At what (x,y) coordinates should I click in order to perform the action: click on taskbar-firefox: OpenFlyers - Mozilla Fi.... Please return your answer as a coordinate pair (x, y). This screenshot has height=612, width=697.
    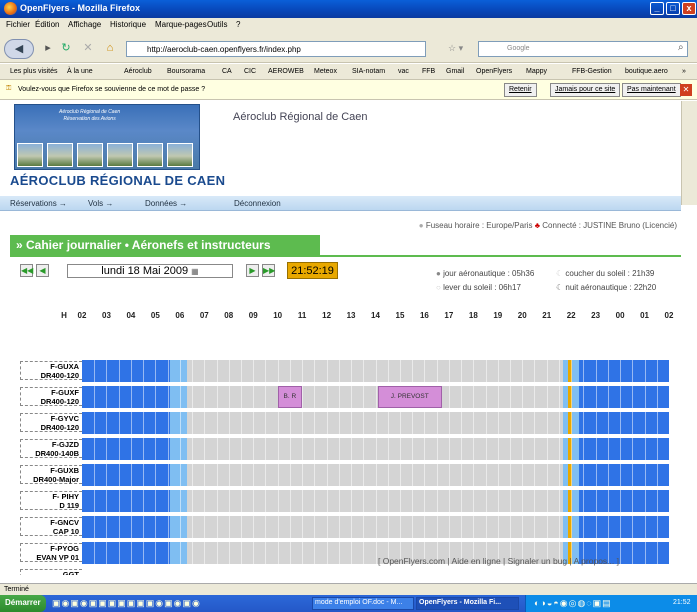
    Looking at the image, I should click on (467, 603).